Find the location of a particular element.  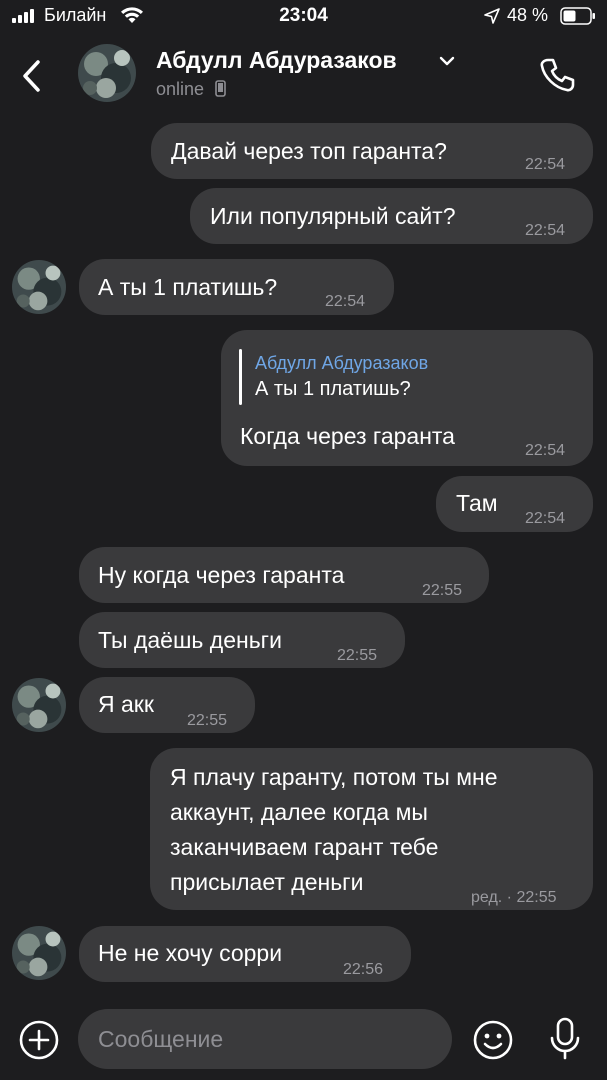

message-line: Я плачу гаранту, потом ты мне is located at coordinates (334, 777).